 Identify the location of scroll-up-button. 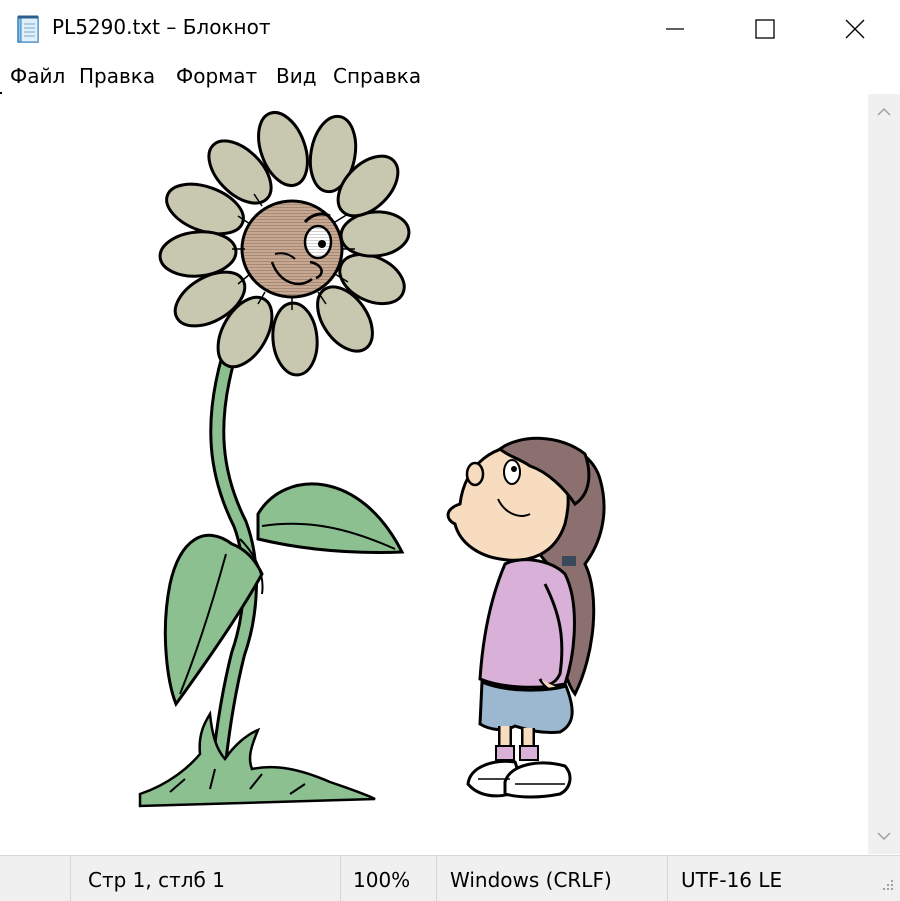
(884, 112).